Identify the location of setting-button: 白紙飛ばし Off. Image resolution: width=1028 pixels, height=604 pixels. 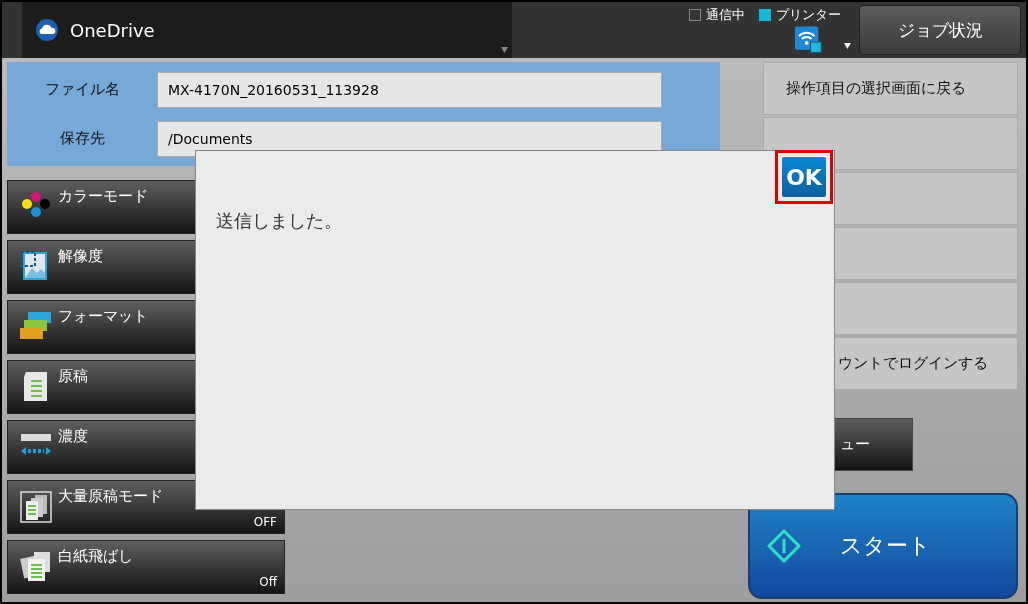
(146, 567).